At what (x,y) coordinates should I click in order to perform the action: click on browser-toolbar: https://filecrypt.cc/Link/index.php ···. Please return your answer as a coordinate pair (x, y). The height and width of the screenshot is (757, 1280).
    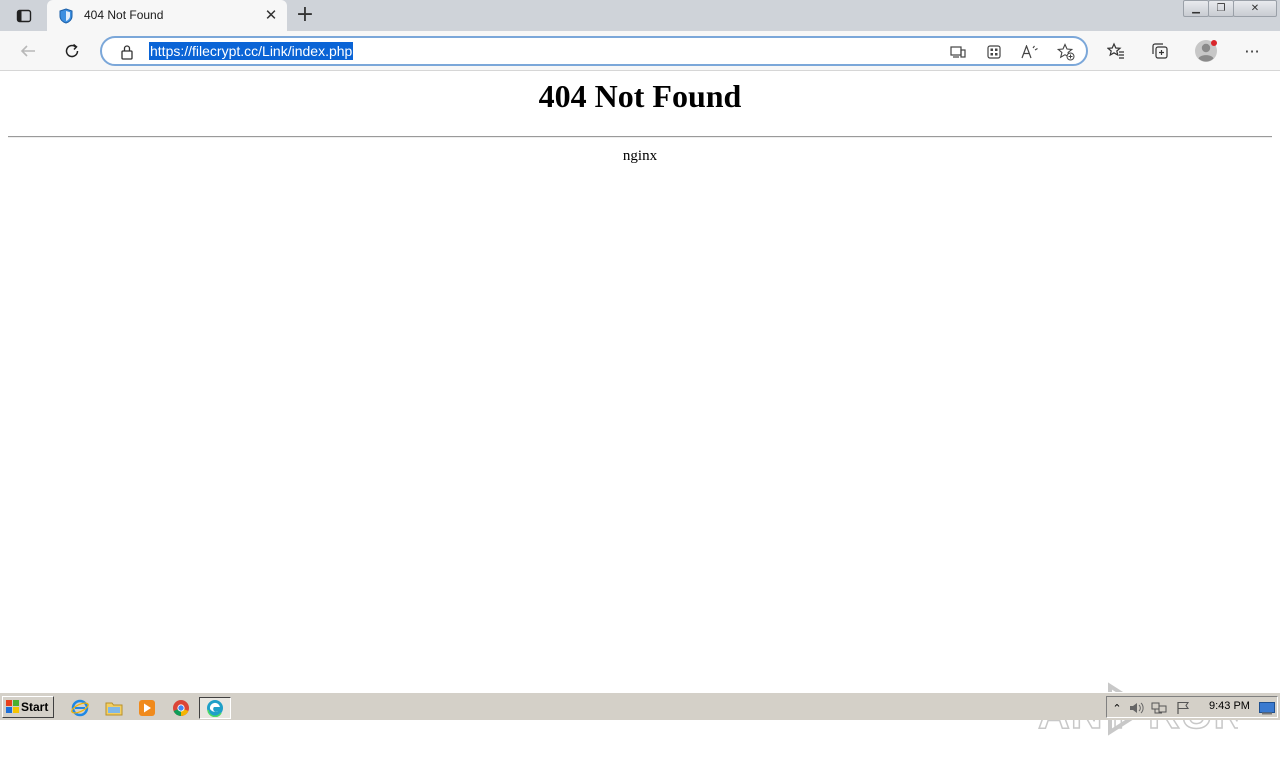
    Looking at the image, I should click on (640, 51).